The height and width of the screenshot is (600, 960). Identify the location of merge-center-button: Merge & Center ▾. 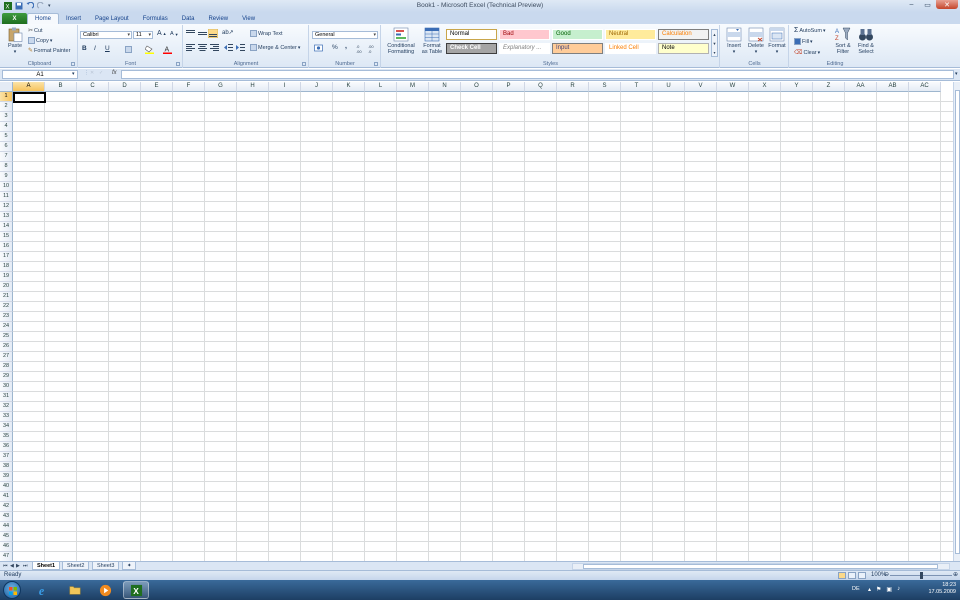
(275, 47).